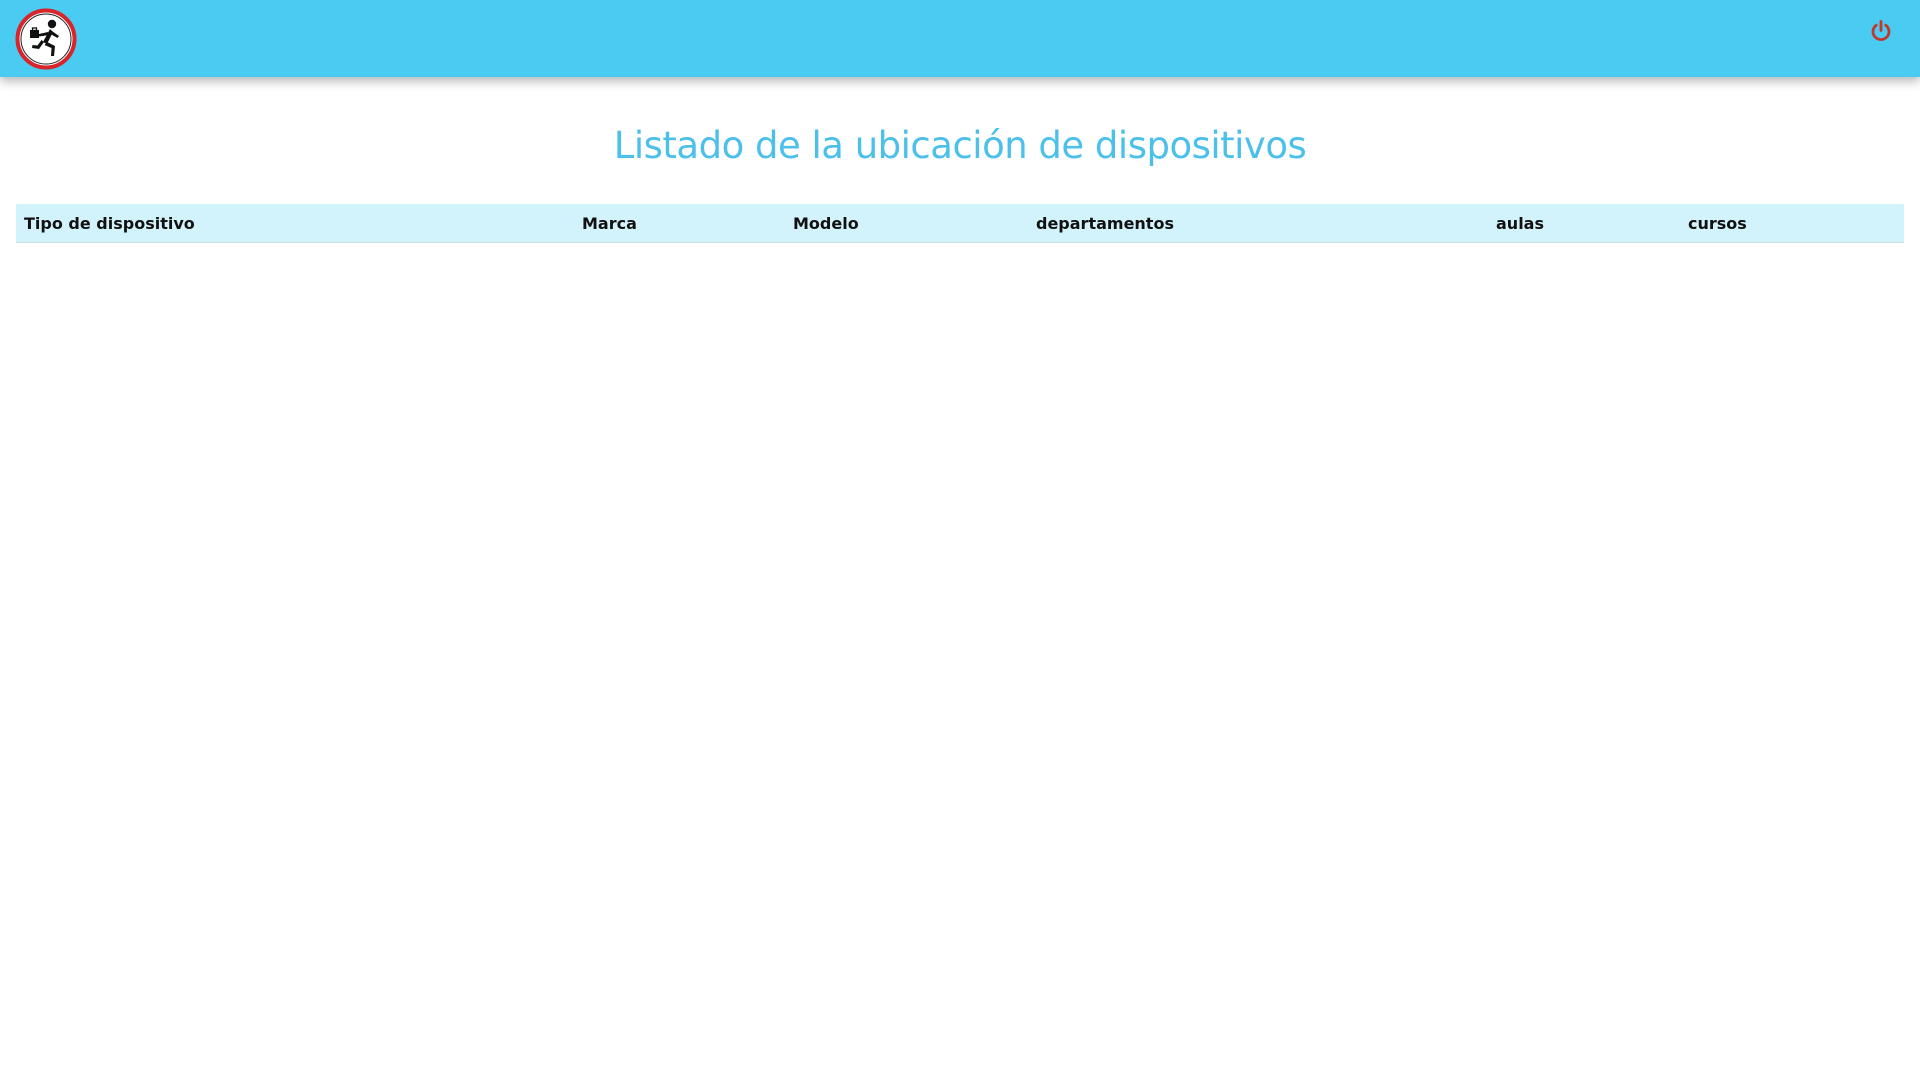  What do you see at coordinates (960, 145) in the screenshot?
I see `page-title: Listado de la ubicación de dispositivos` at bounding box center [960, 145].